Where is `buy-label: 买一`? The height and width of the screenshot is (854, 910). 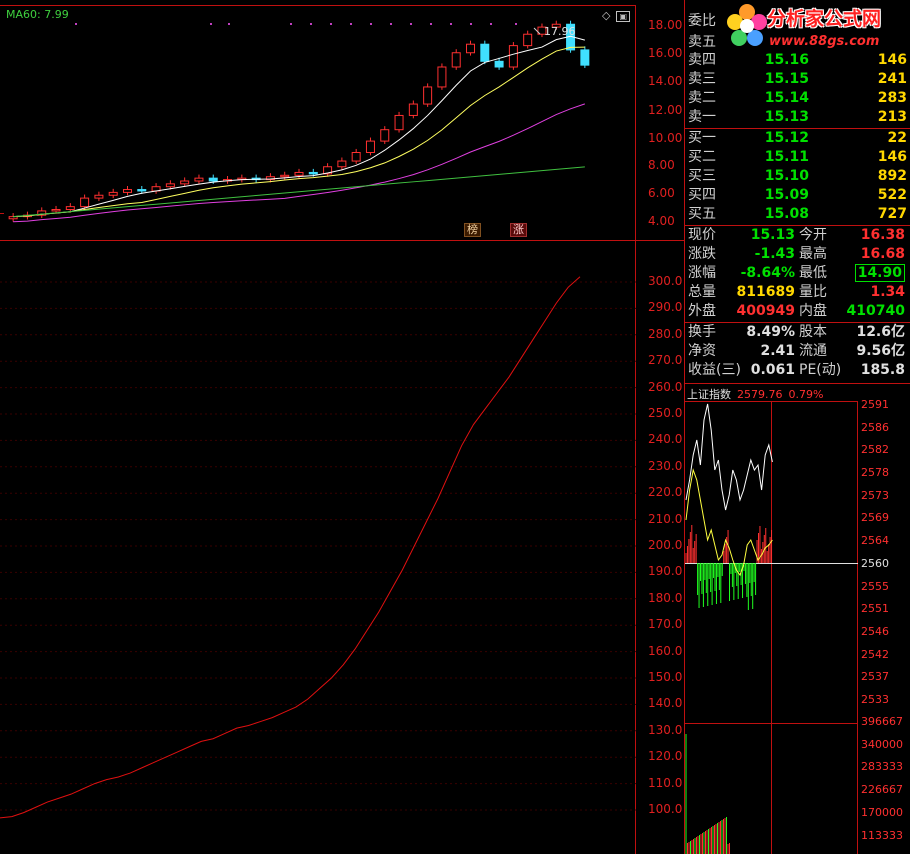
buy-label: 买一 is located at coordinates (702, 138).